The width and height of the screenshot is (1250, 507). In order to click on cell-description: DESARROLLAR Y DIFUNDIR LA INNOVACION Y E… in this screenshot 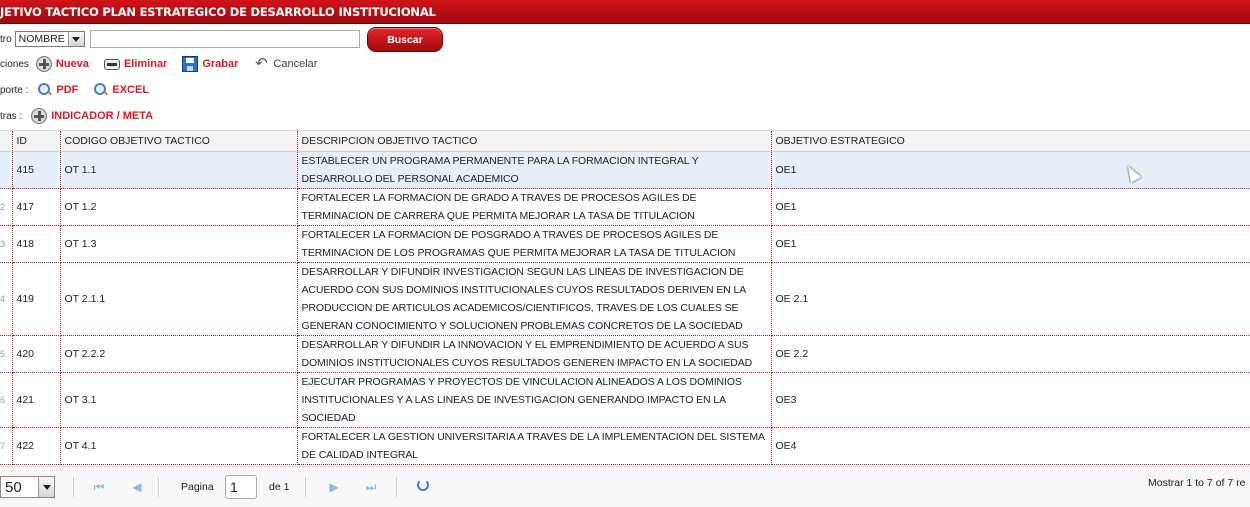, I will do `click(534, 354)`.